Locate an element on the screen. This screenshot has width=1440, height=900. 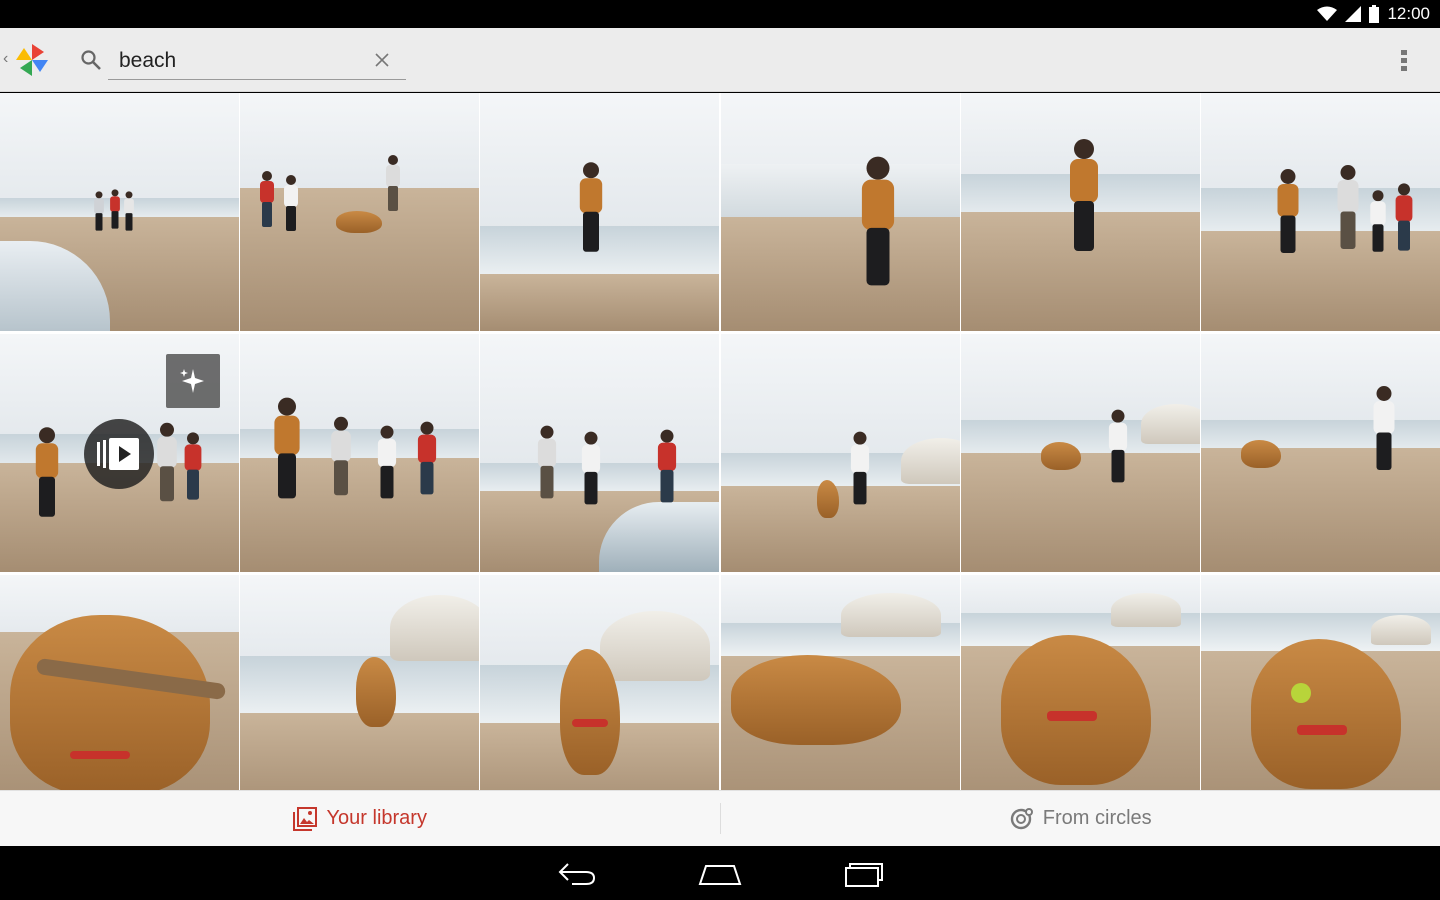
motion-play-icon is located at coordinates (119, 454).